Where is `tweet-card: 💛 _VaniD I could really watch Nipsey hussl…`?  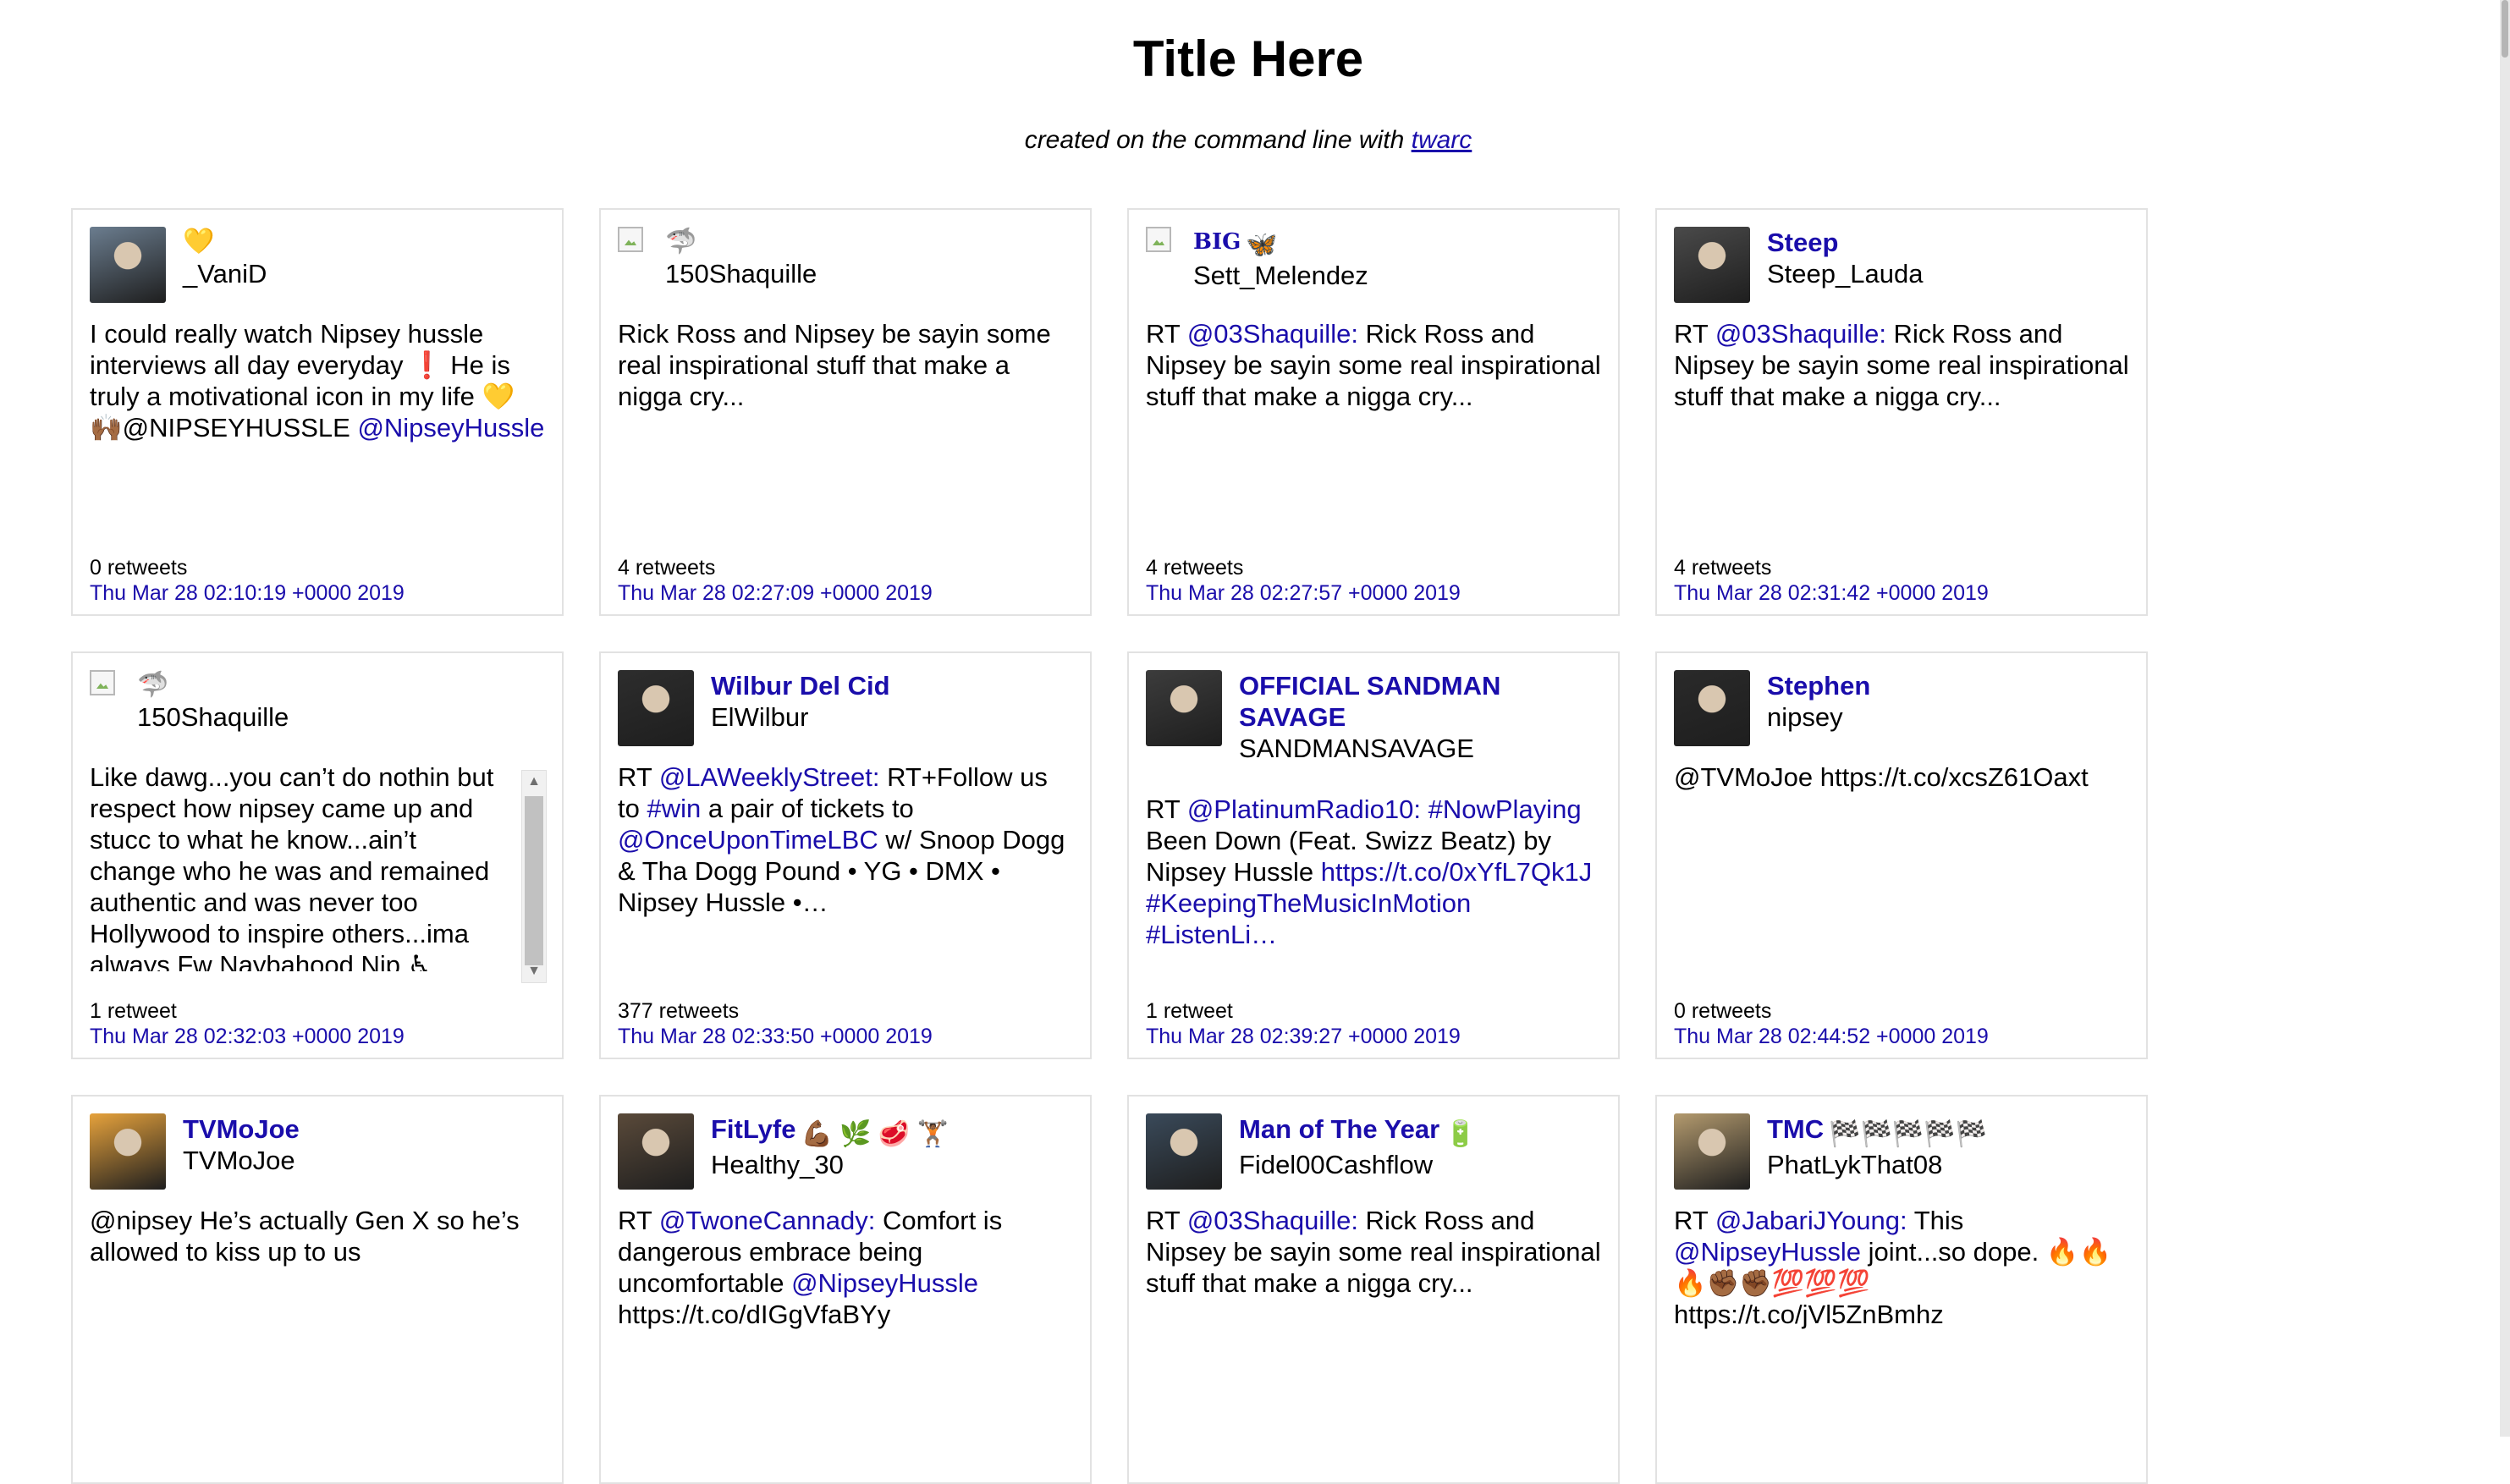
tweet-card: 💛 _VaniD I could really watch Nipsey hussl… is located at coordinates (317, 412).